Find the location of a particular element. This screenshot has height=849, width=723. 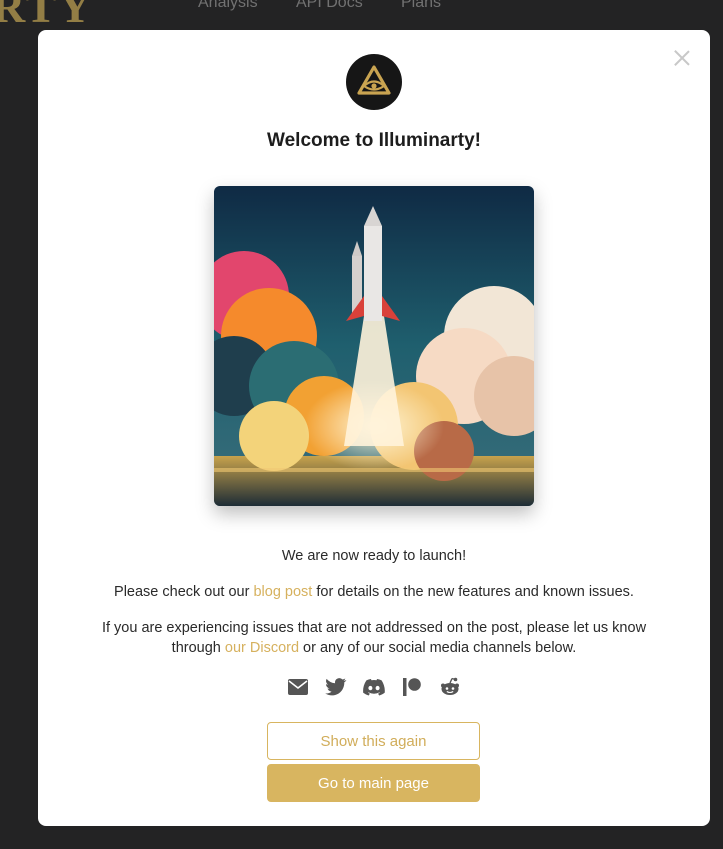

illuminarty-logo is located at coordinates (374, 82).